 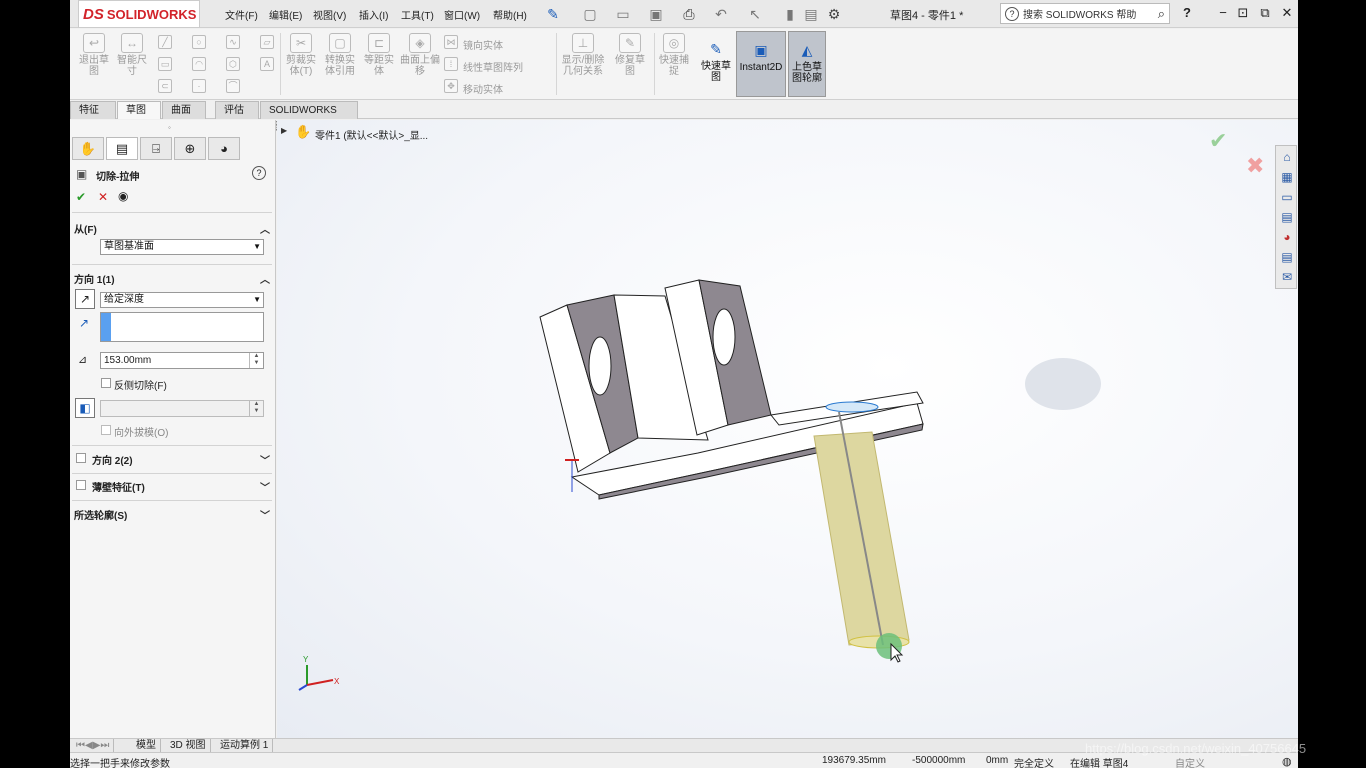 What do you see at coordinates (1287, 197) in the screenshot?
I see `file-explorer-icon: ▭` at bounding box center [1287, 197].